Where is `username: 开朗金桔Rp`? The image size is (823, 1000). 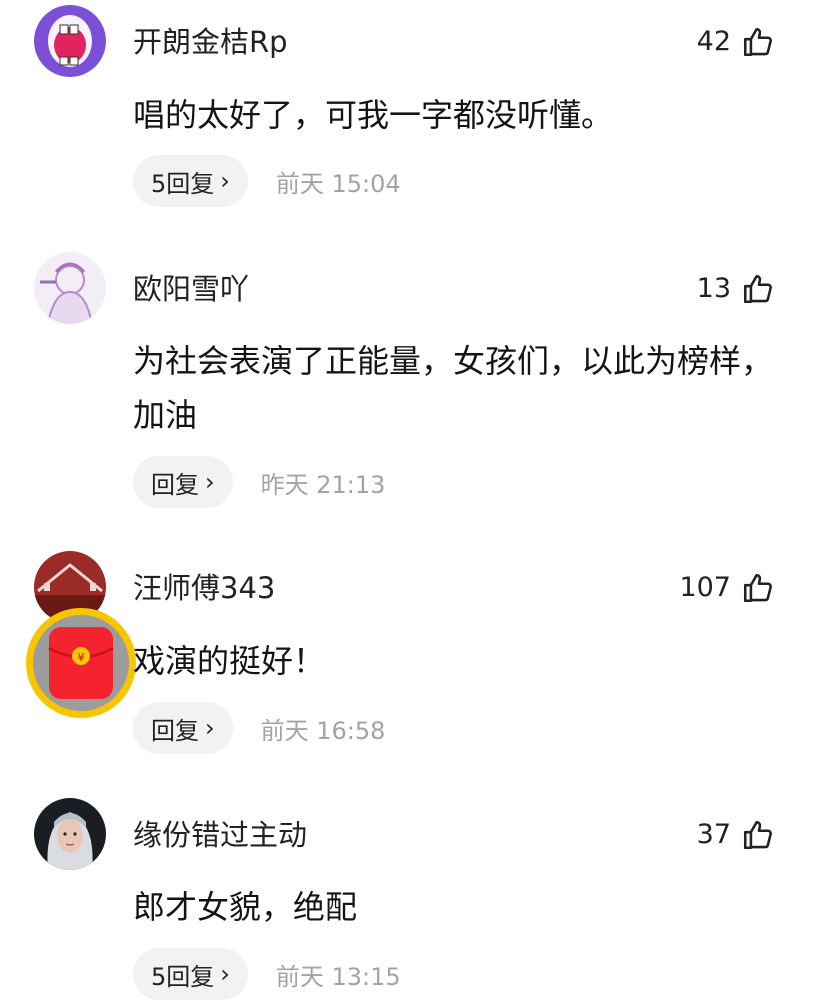
username: 开朗金桔Rp is located at coordinates (210, 42).